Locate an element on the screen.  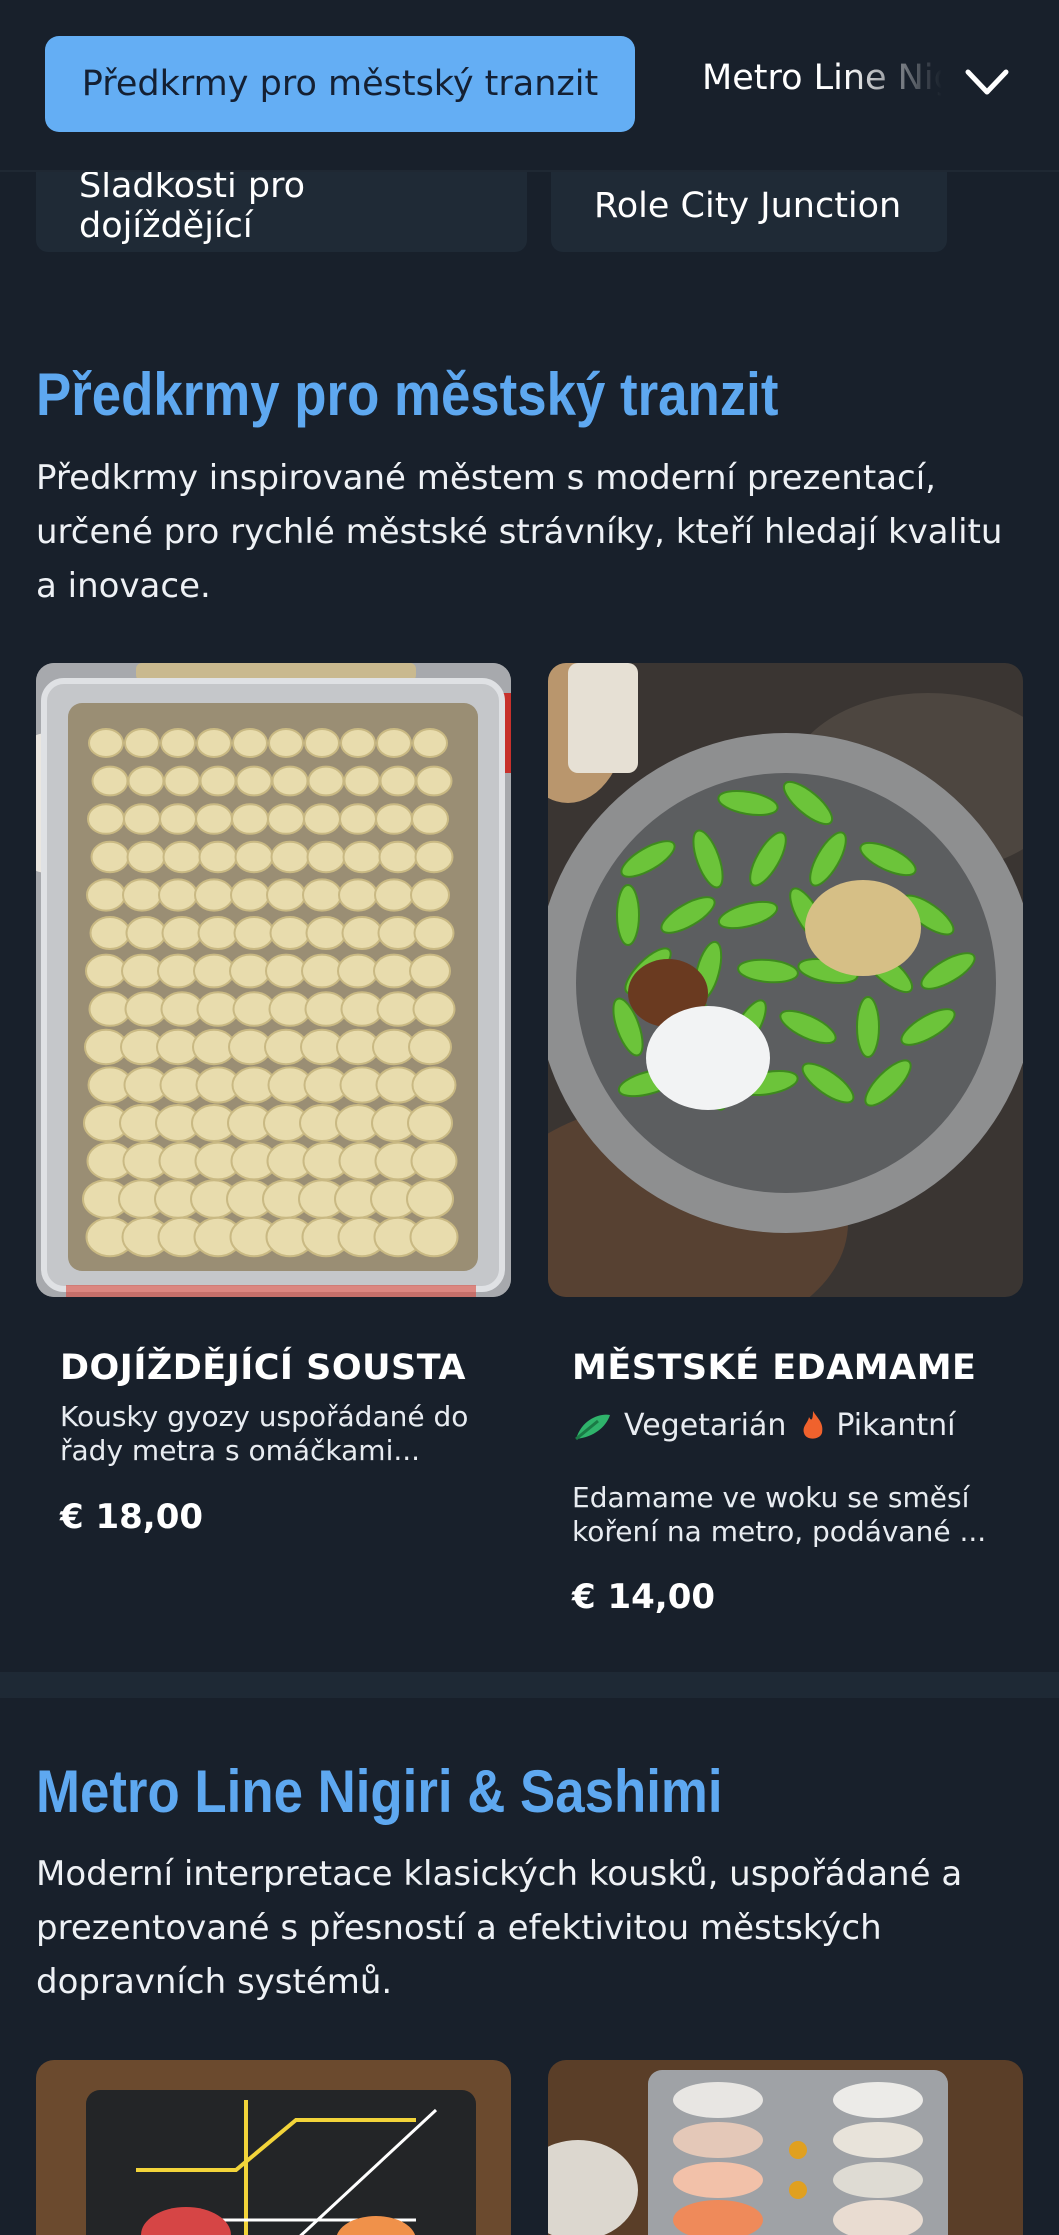
section-divider is located at coordinates (529, 1685).